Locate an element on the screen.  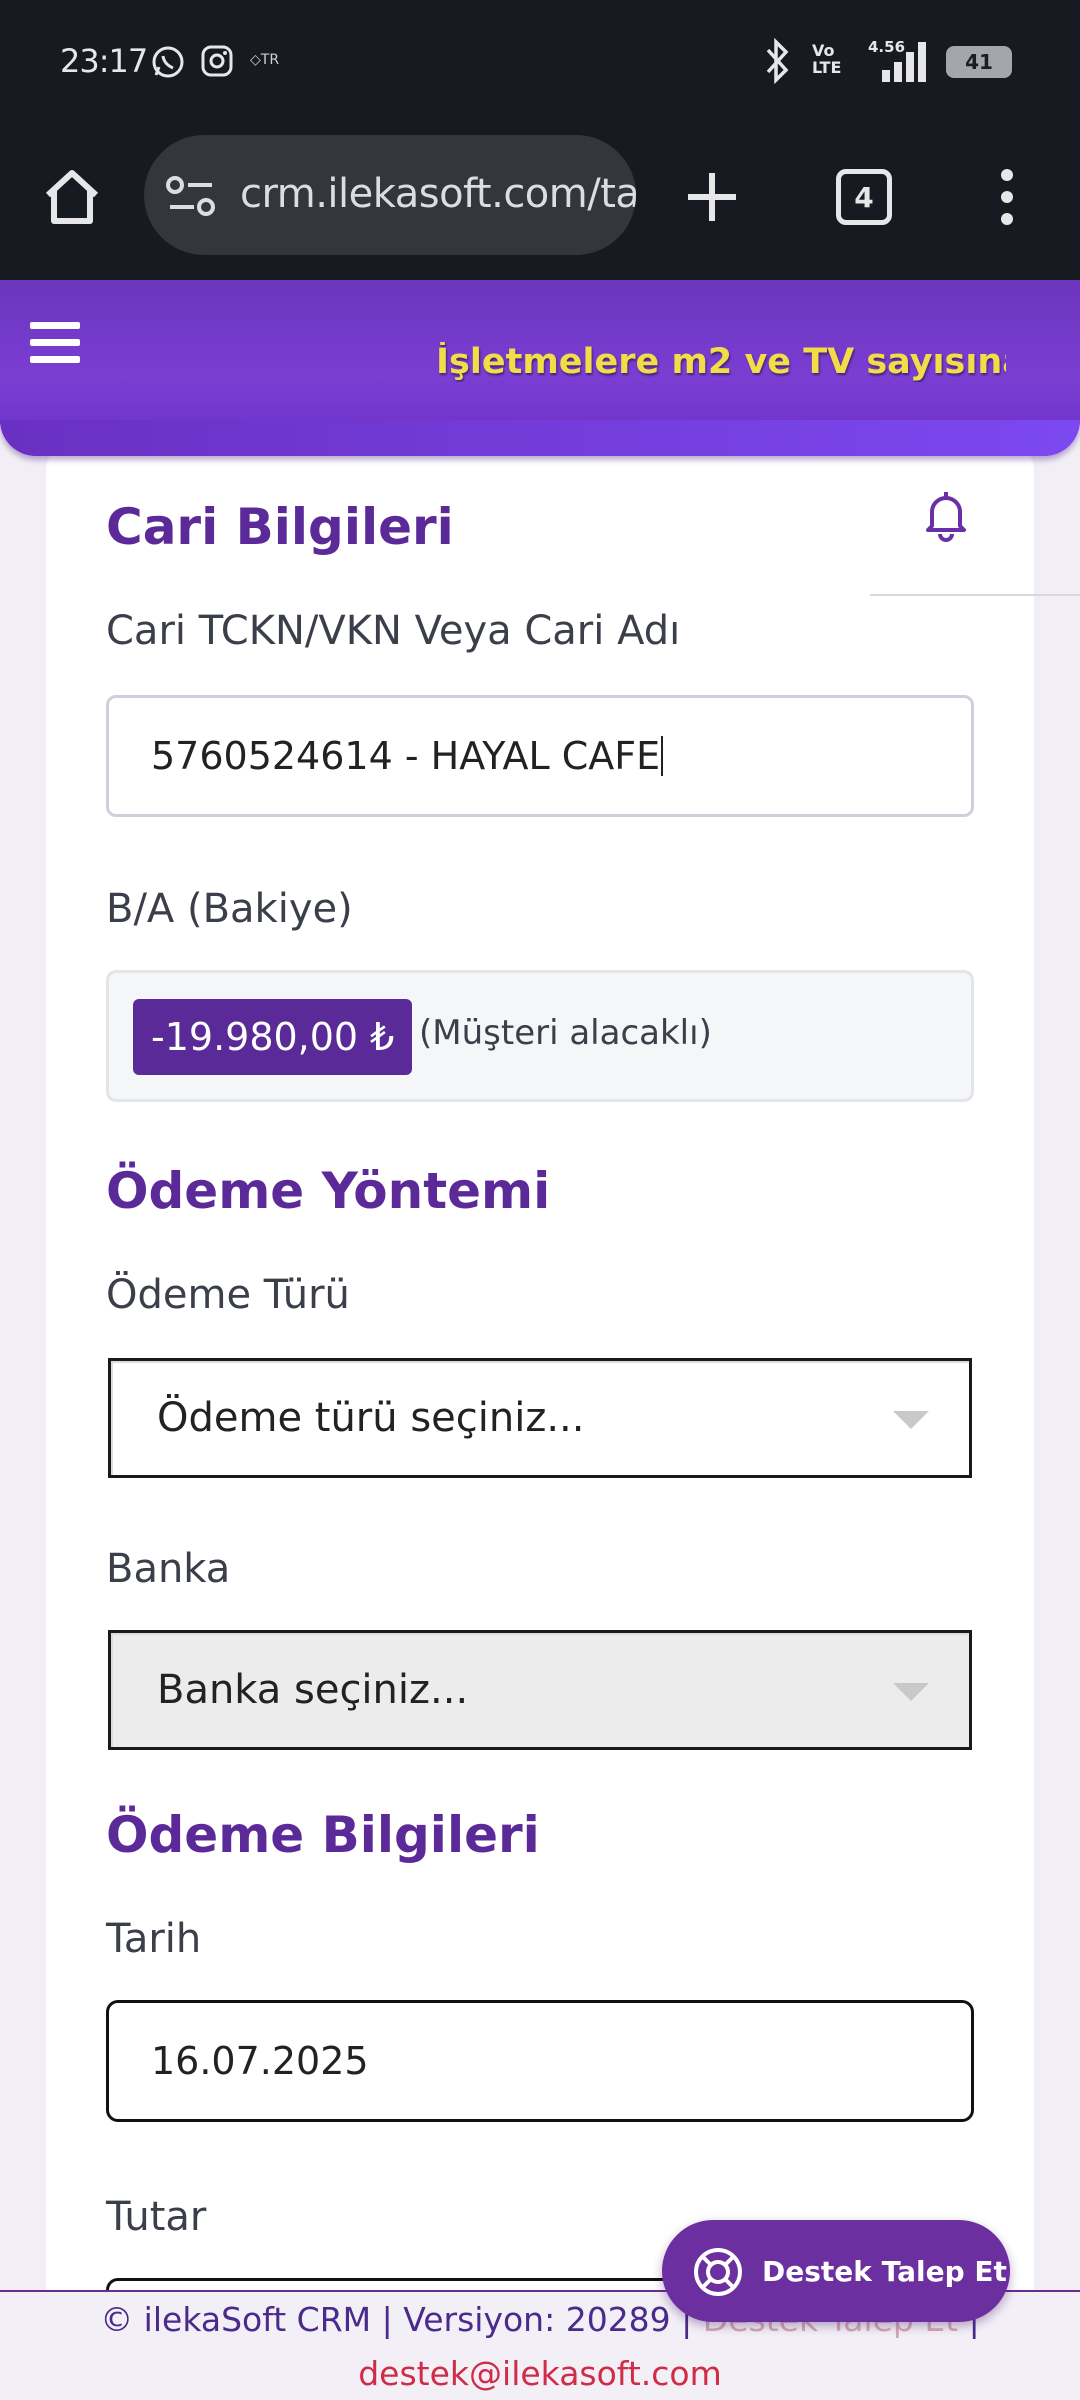
volte-indicator: Vo LTE is located at coordinates (827, 59).